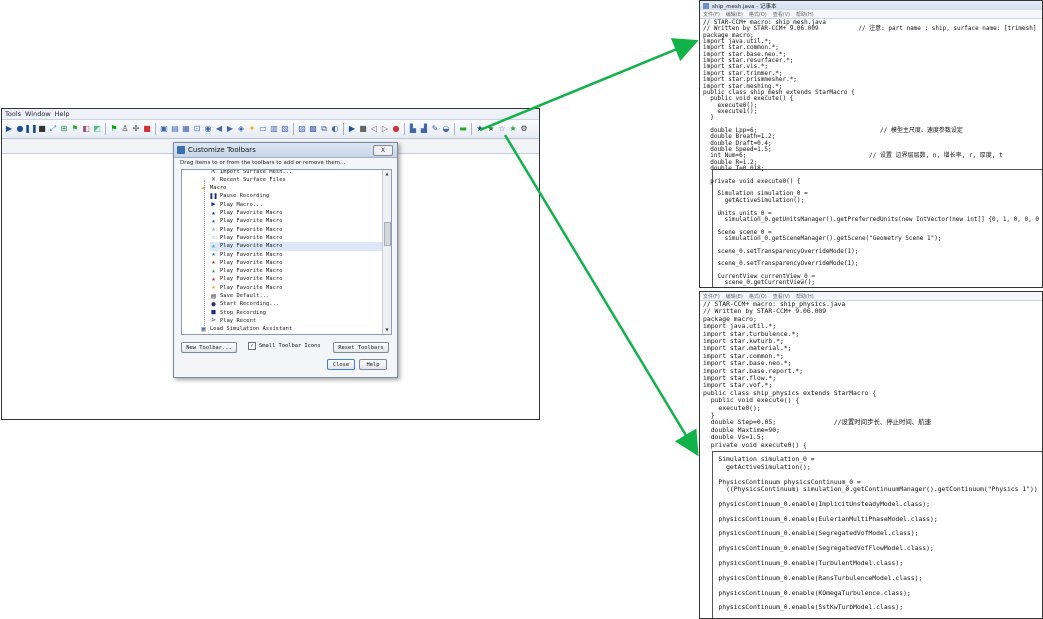 This screenshot has width=1043, height=619. I want to click on small-toolbar-icons-checkbox: ✓ Small Toolbar Icons, so click(284, 346).